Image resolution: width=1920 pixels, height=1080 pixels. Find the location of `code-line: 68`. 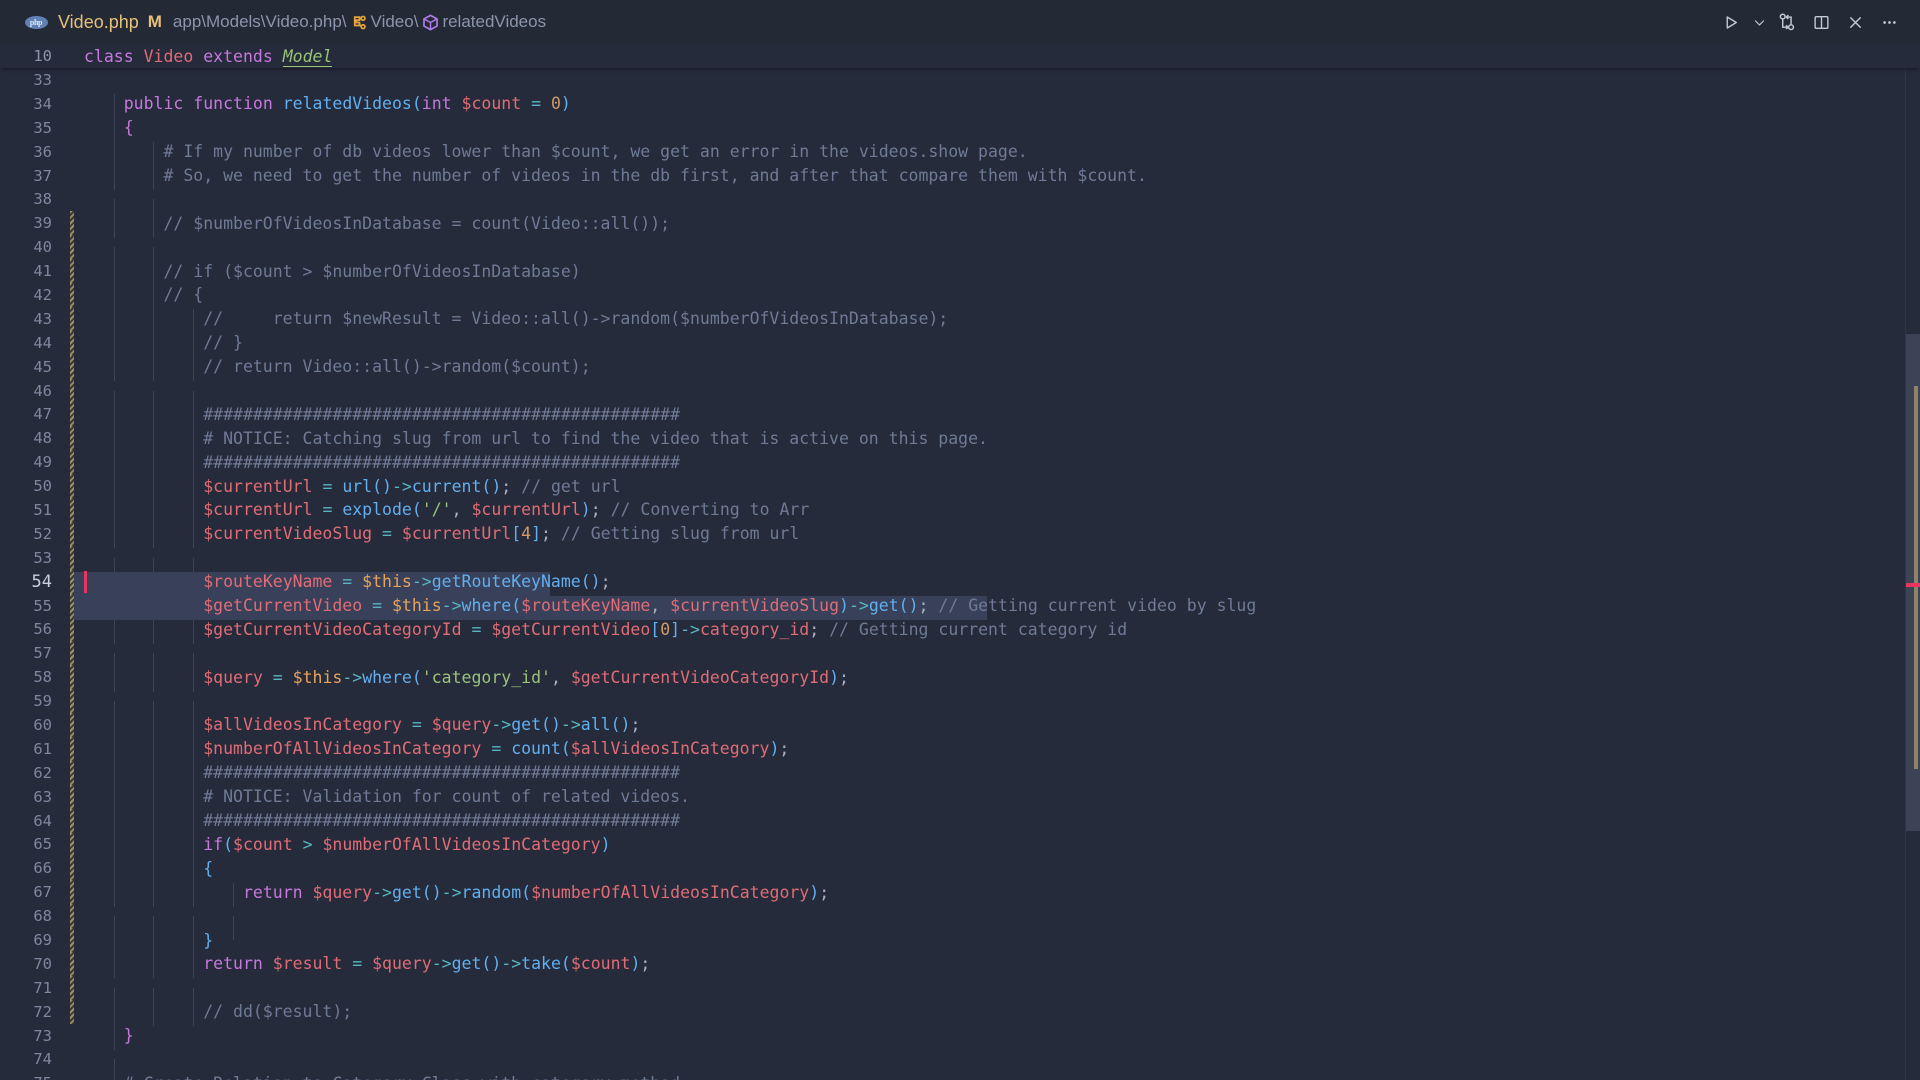

code-line: 68 is located at coordinates (960, 922).